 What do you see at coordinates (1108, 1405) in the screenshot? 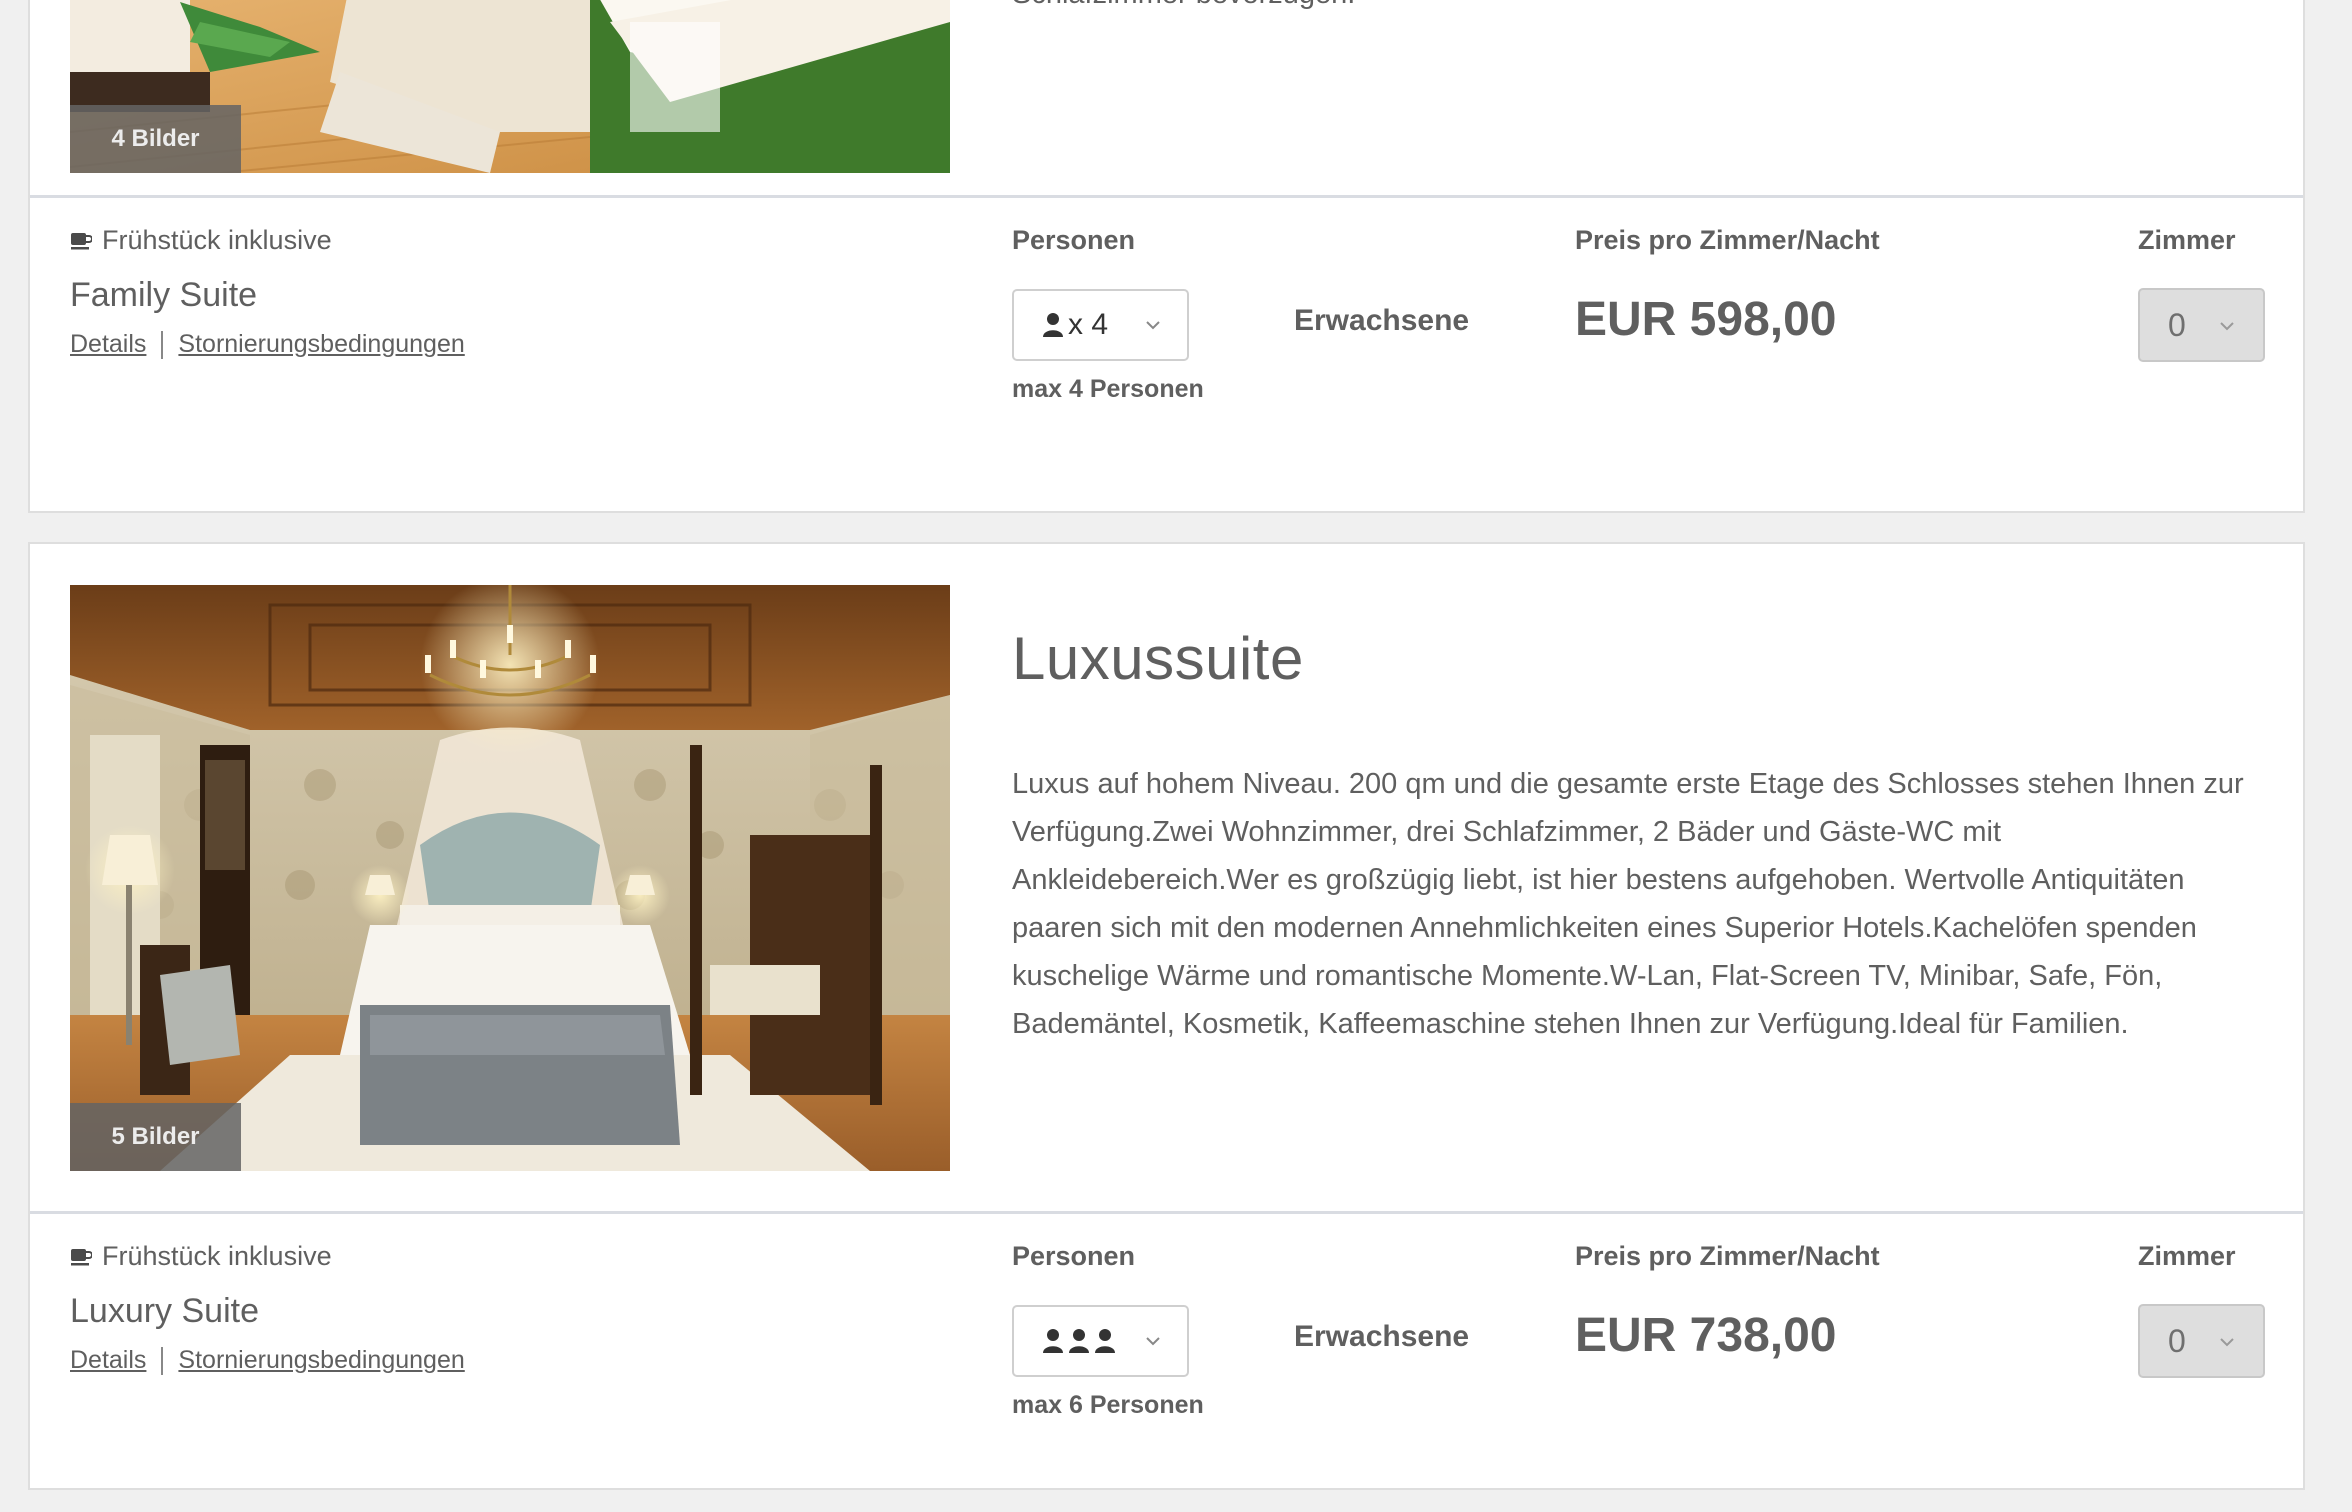
I see `max-persons-note: max 6 Personen` at bounding box center [1108, 1405].